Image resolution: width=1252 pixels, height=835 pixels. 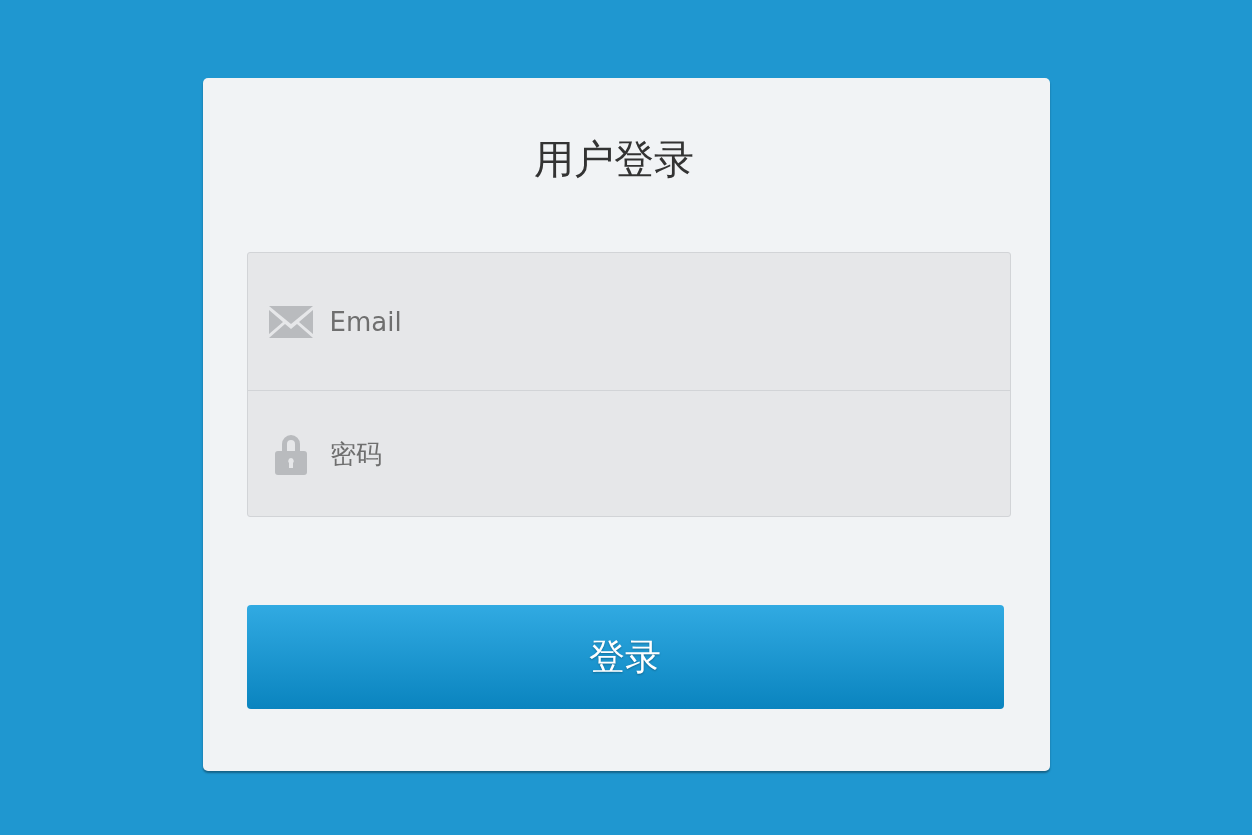 I want to click on login-title: 用户登录, so click(x=613, y=159).